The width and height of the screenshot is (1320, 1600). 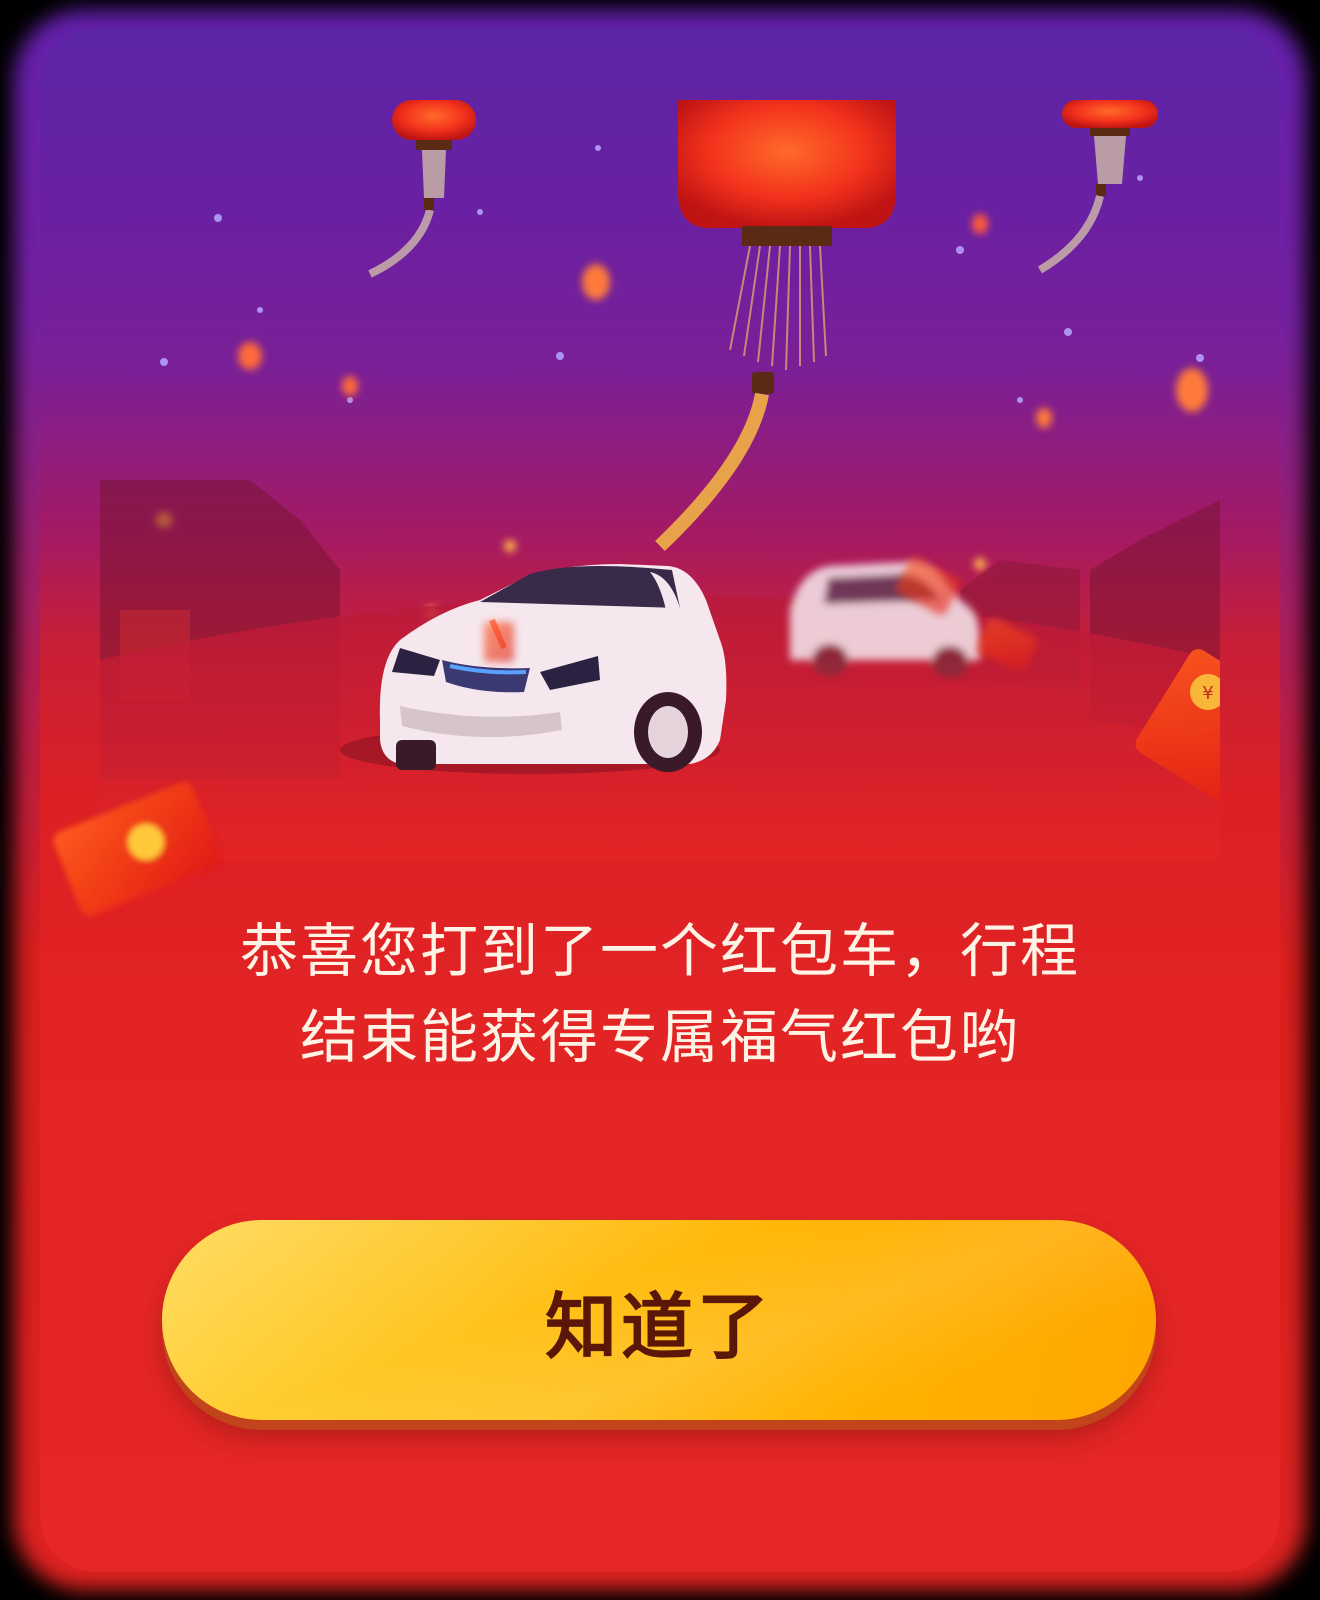 I want to click on got-it-button: 知道了, so click(x=659, y=1320).